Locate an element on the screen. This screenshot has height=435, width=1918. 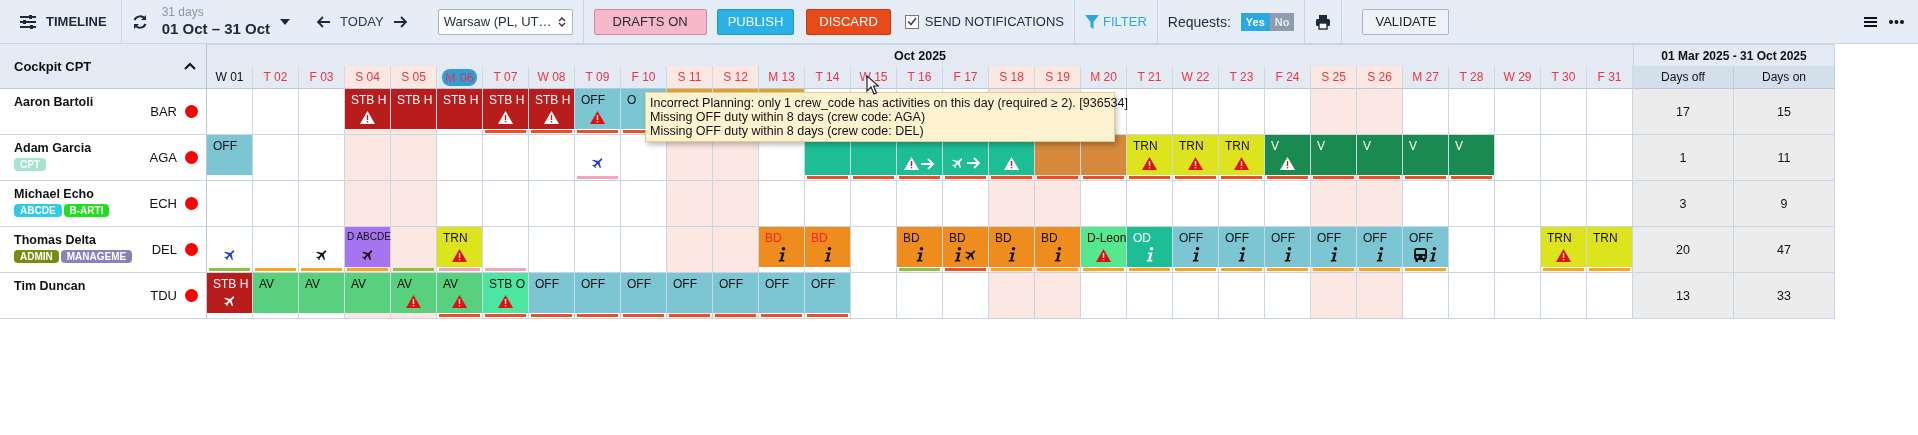
date-range: 01 Oct – 31 Oct is located at coordinates (216, 28).